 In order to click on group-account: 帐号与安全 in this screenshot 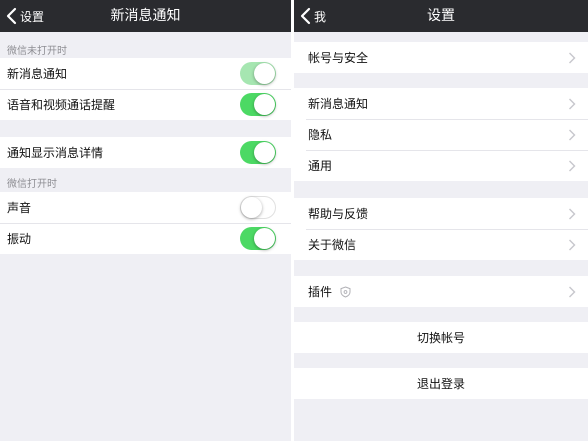, I will do `click(441, 57)`.